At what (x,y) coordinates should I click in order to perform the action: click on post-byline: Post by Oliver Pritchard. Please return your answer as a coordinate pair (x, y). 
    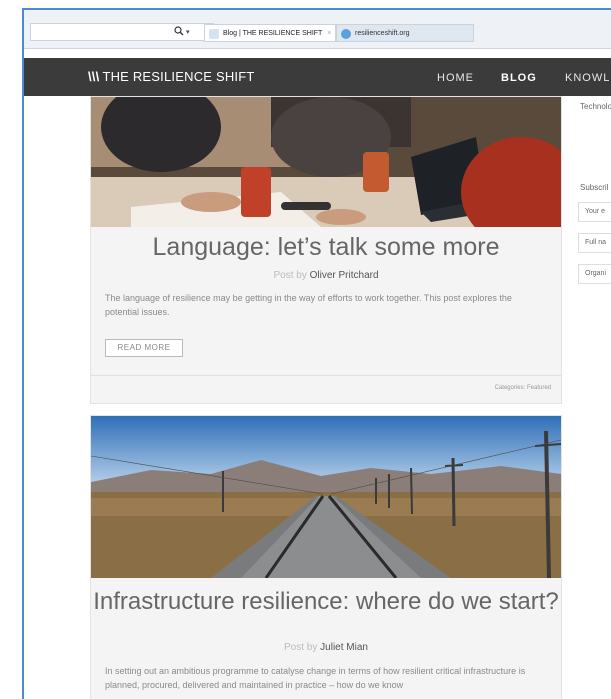
    Looking at the image, I should click on (326, 275).